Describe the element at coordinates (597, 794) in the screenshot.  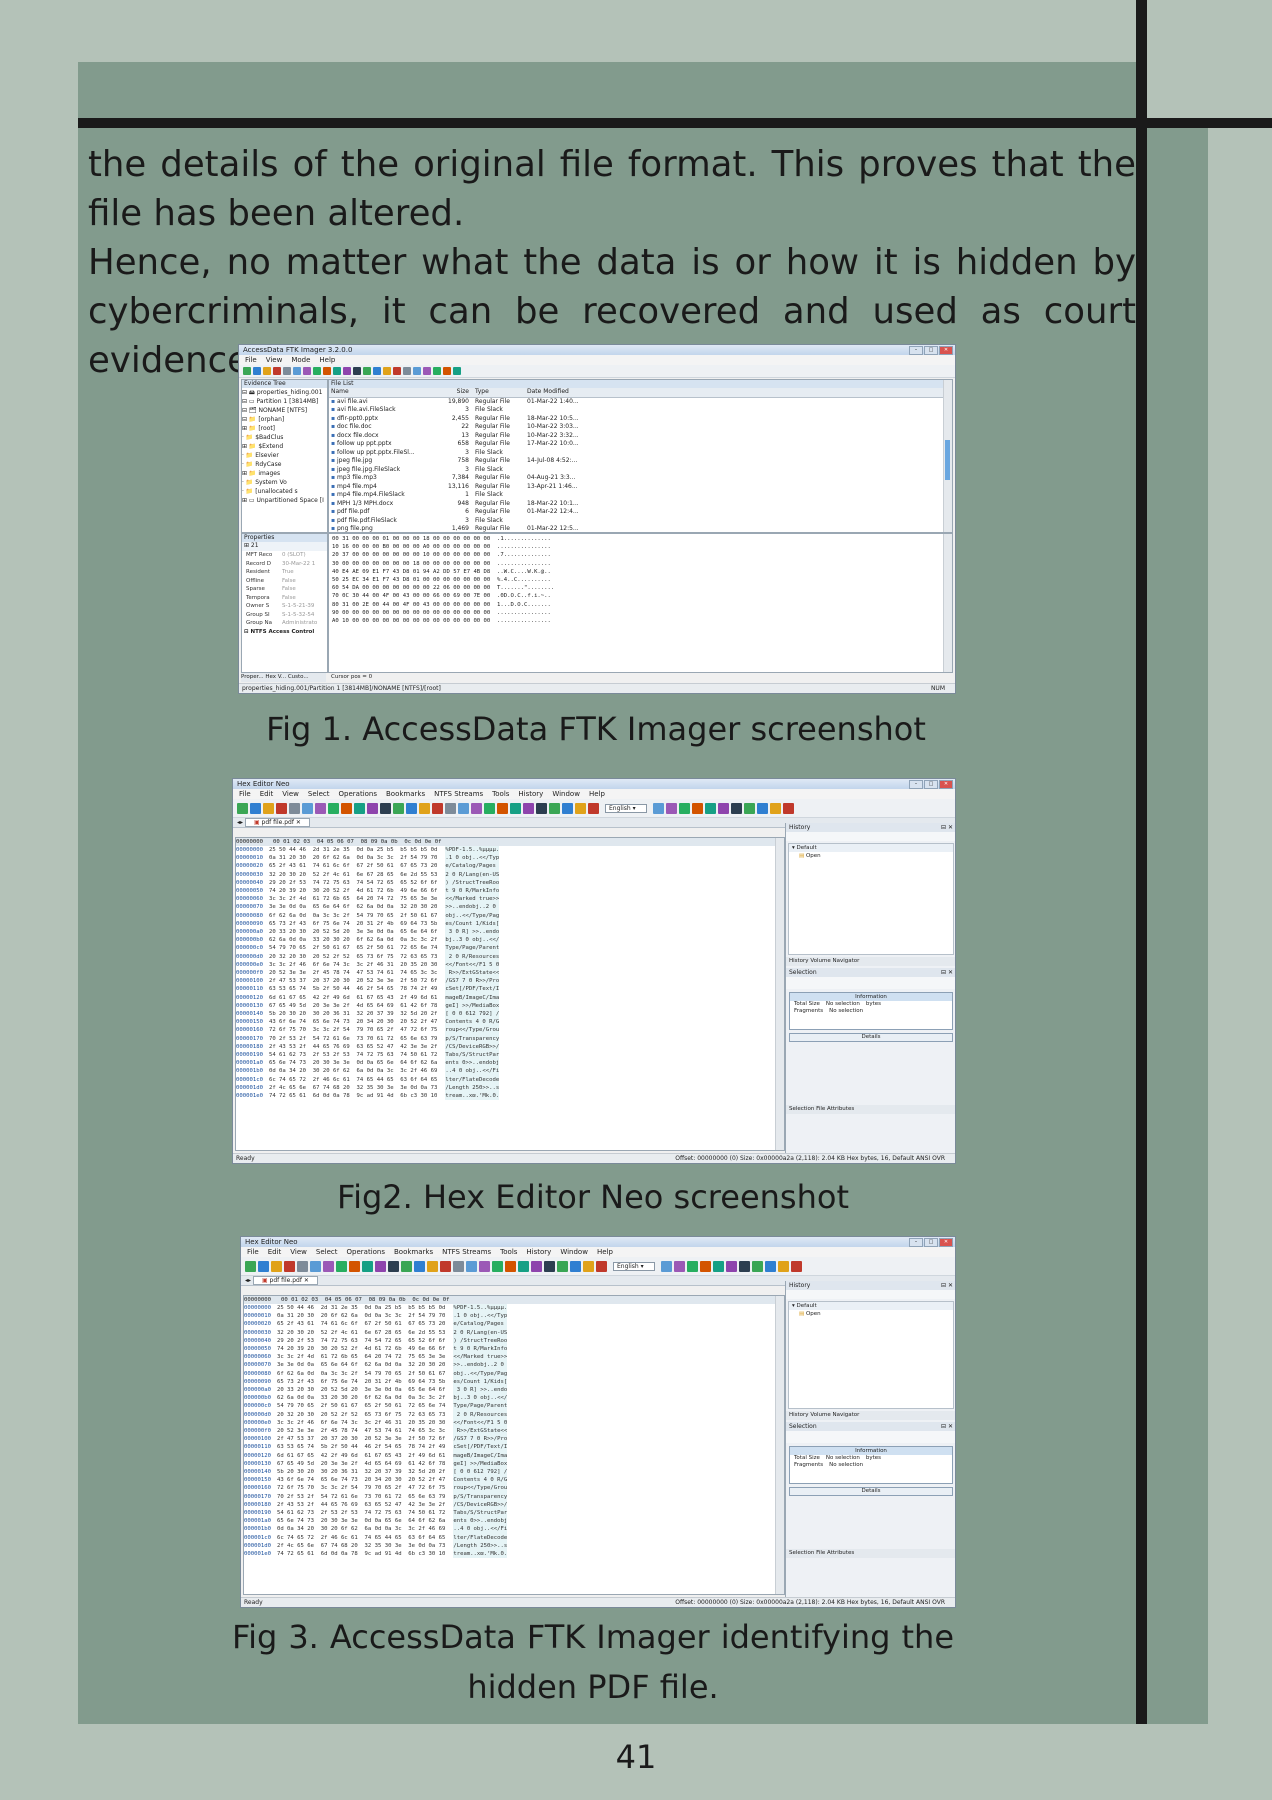
I see `menu-item: Help` at that location.